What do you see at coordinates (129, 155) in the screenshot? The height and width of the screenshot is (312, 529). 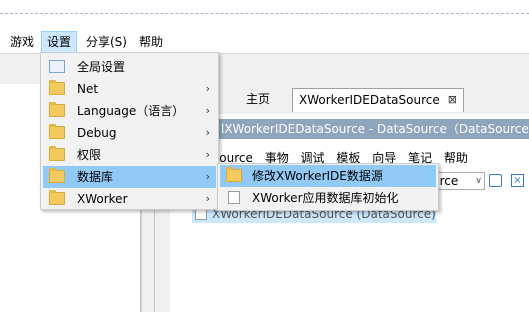 I see `menu-item-permissions: 权限 ›` at bounding box center [129, 155].